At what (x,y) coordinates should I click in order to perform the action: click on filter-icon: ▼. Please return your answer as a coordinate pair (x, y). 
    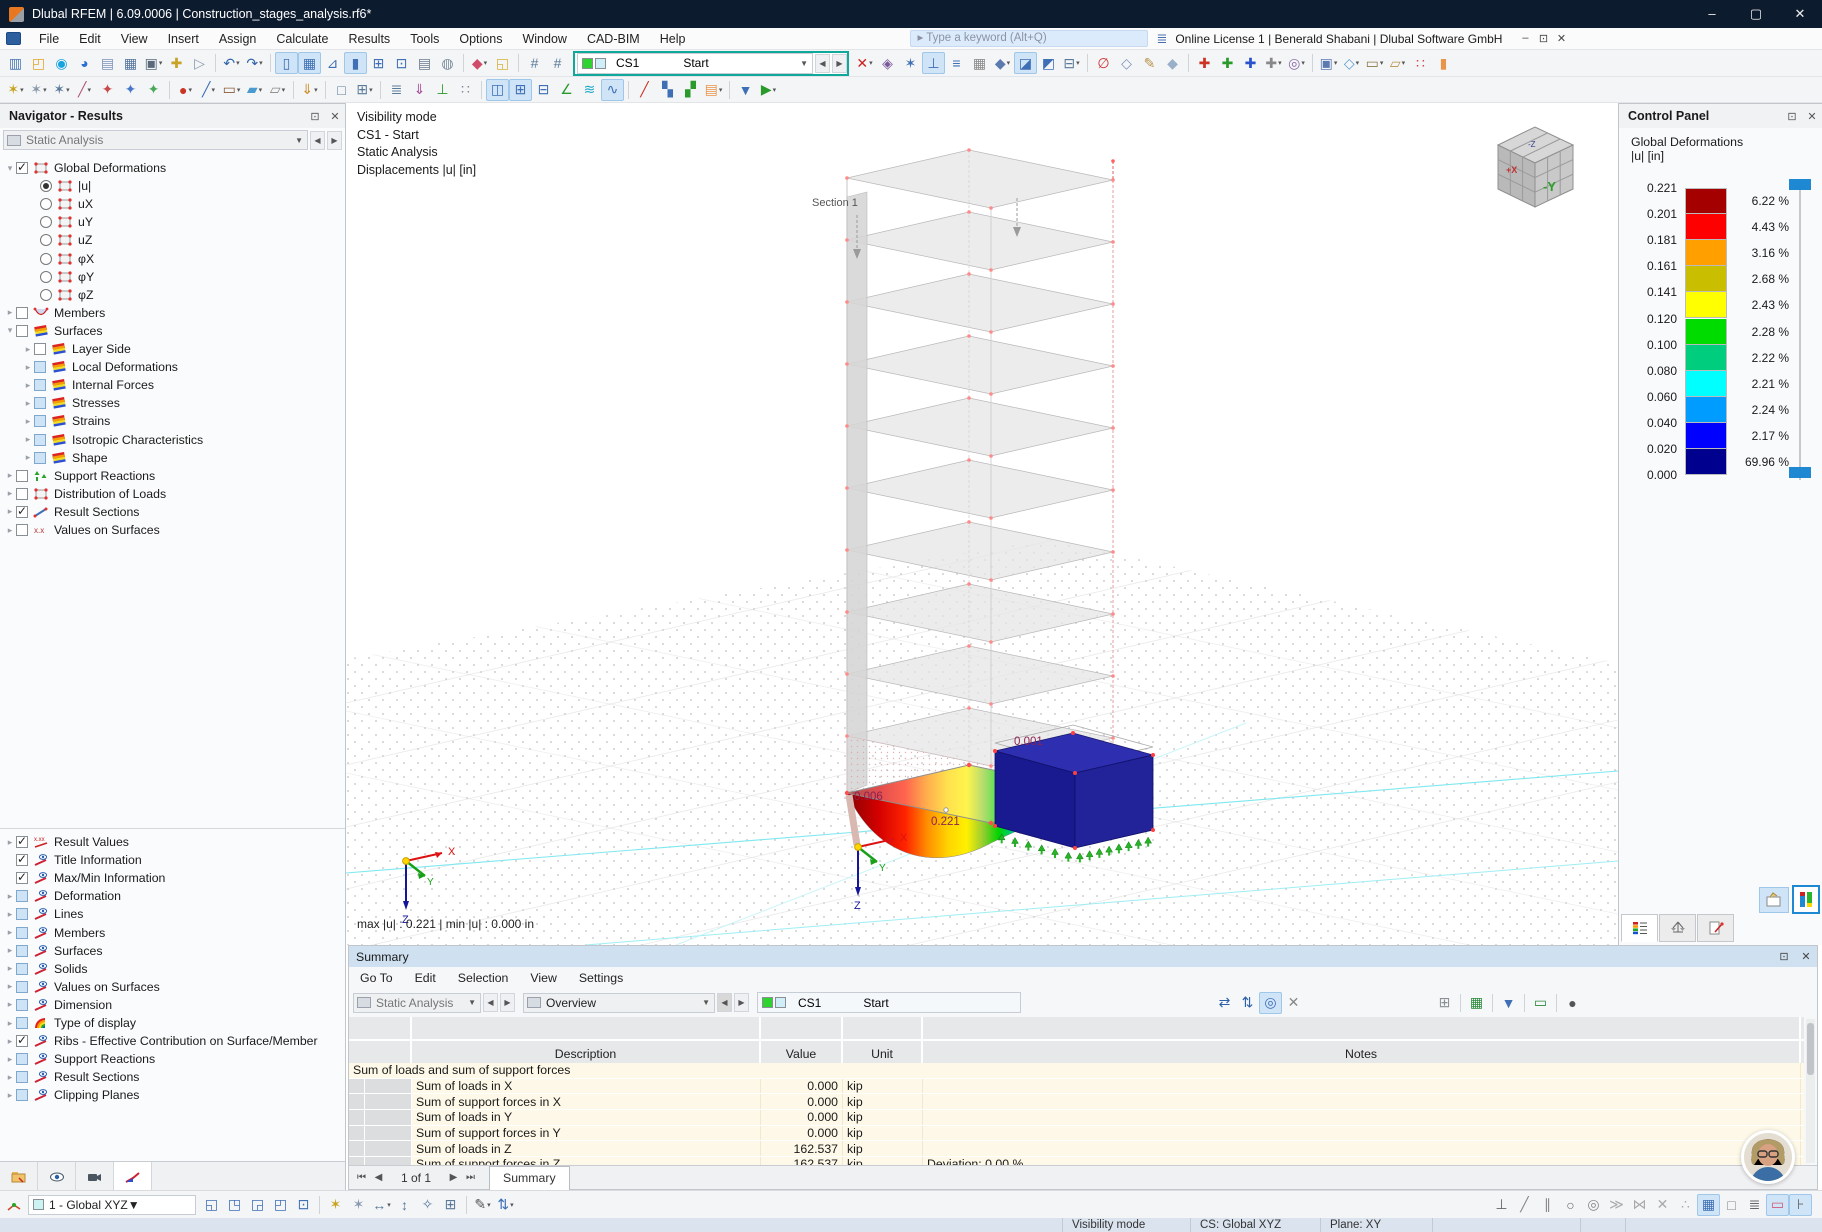
    Looking at the image, I should click on (1508, 1003).